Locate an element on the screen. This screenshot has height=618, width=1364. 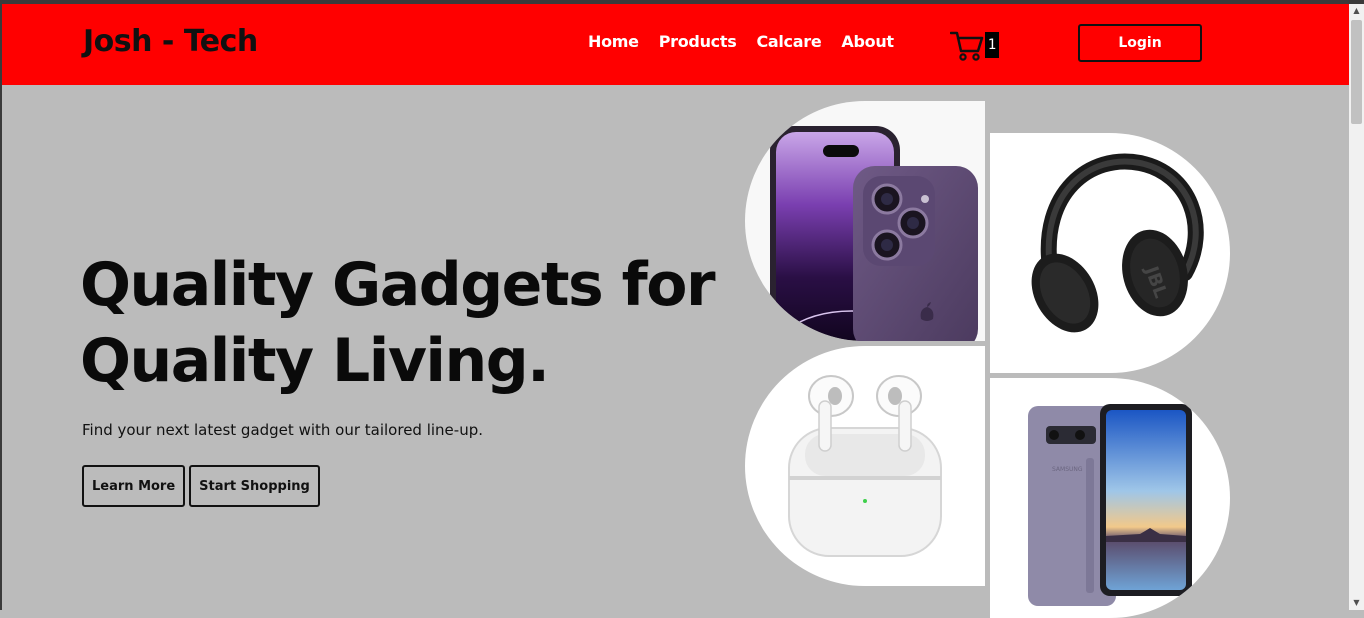
brand-logo: Josh - Tech is located at coordinates (170, 41).